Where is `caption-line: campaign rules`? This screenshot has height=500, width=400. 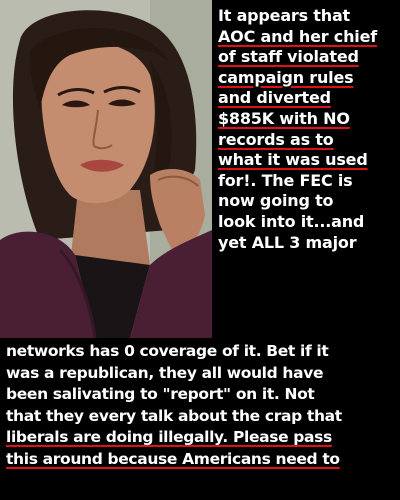
caption-line: campaign rules is located at coordinates (286, 77).